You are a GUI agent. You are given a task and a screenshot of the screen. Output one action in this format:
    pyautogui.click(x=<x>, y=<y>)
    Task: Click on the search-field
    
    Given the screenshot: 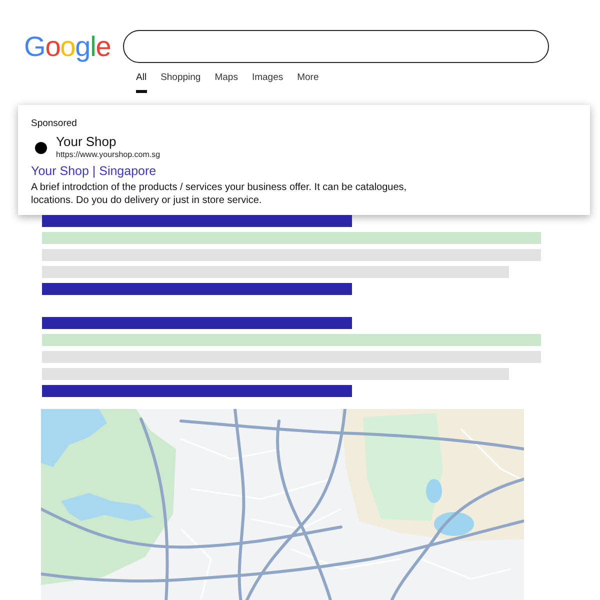 What is the action you would take?
    pyautogui.click(x=335, y=46)
    